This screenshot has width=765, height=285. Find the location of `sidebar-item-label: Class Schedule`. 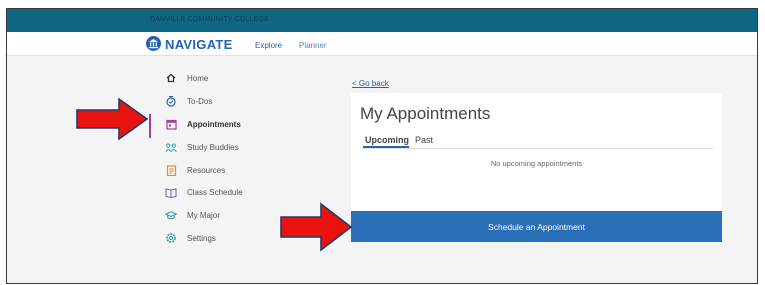

sidebar-item-label: Class Schedule is located at coordinates (215, 192).